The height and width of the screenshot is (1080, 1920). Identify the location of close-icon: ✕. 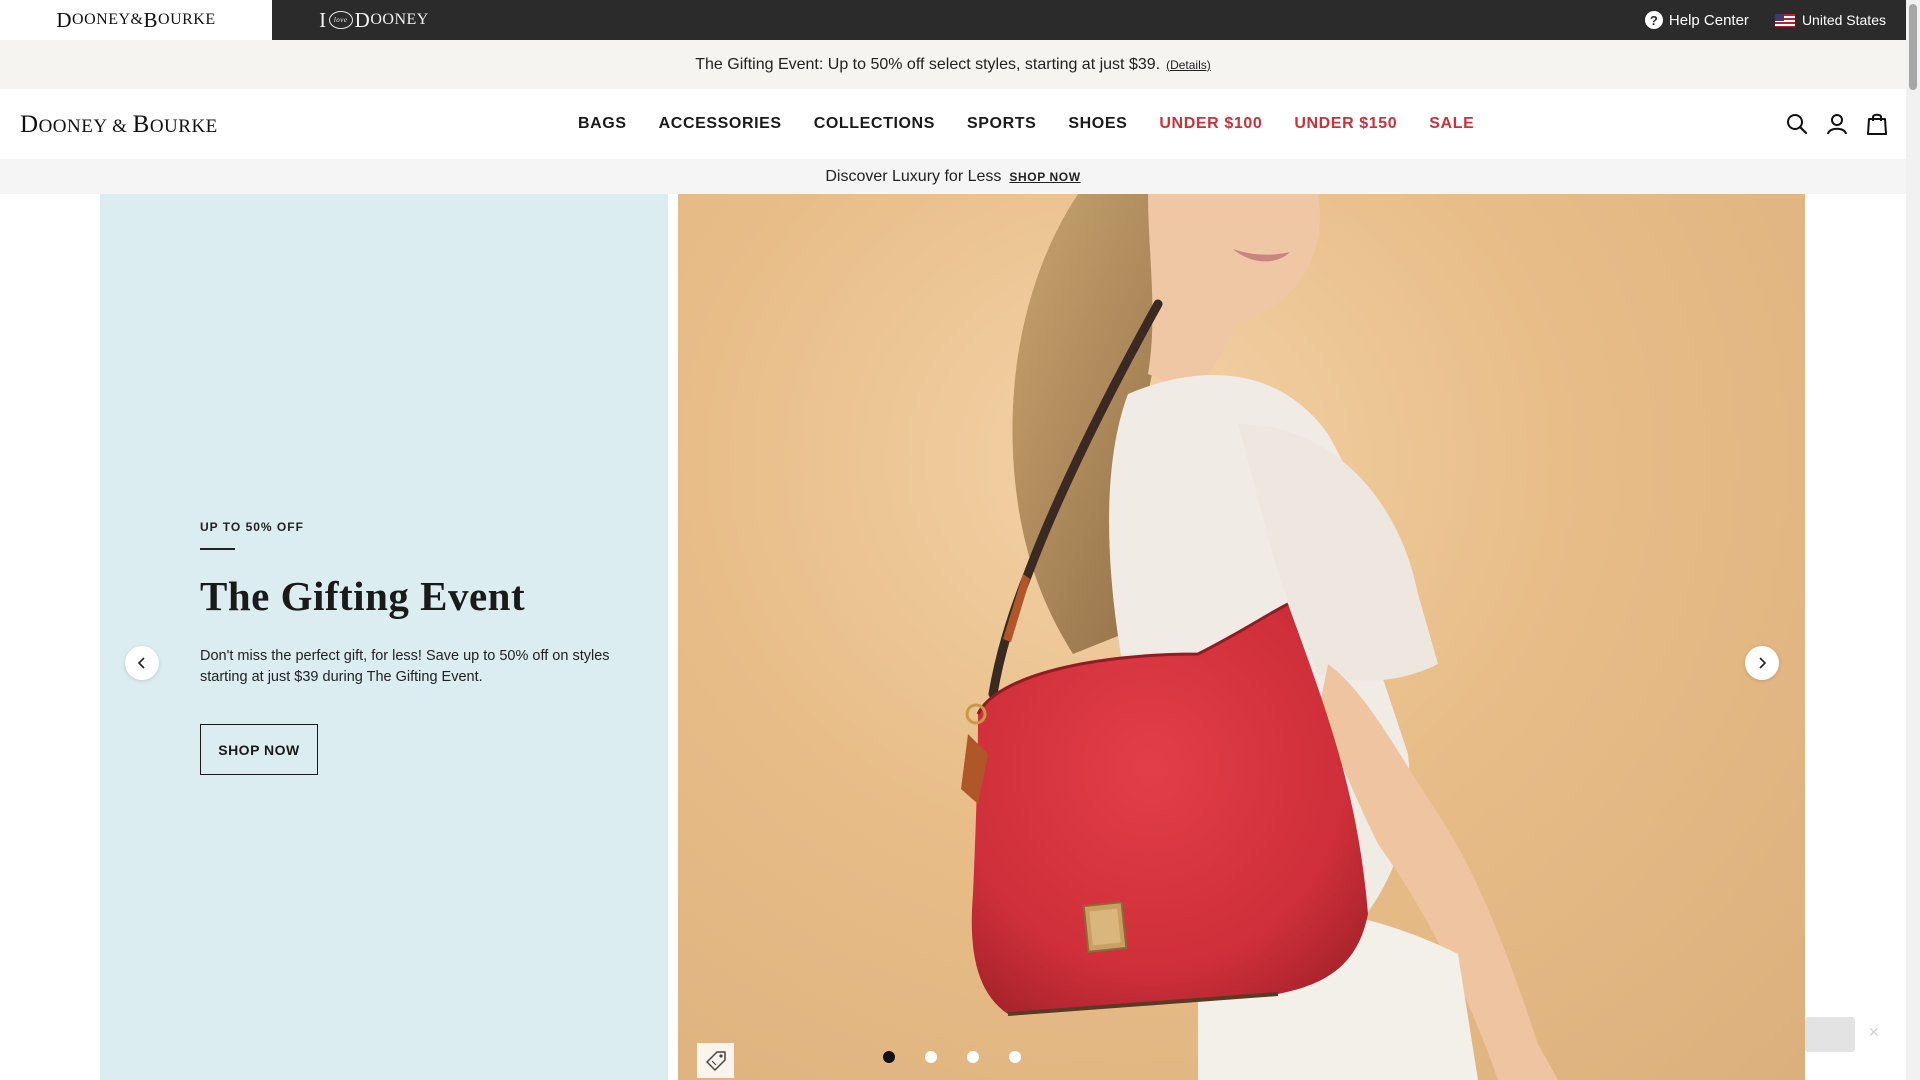
(1874, 1032).